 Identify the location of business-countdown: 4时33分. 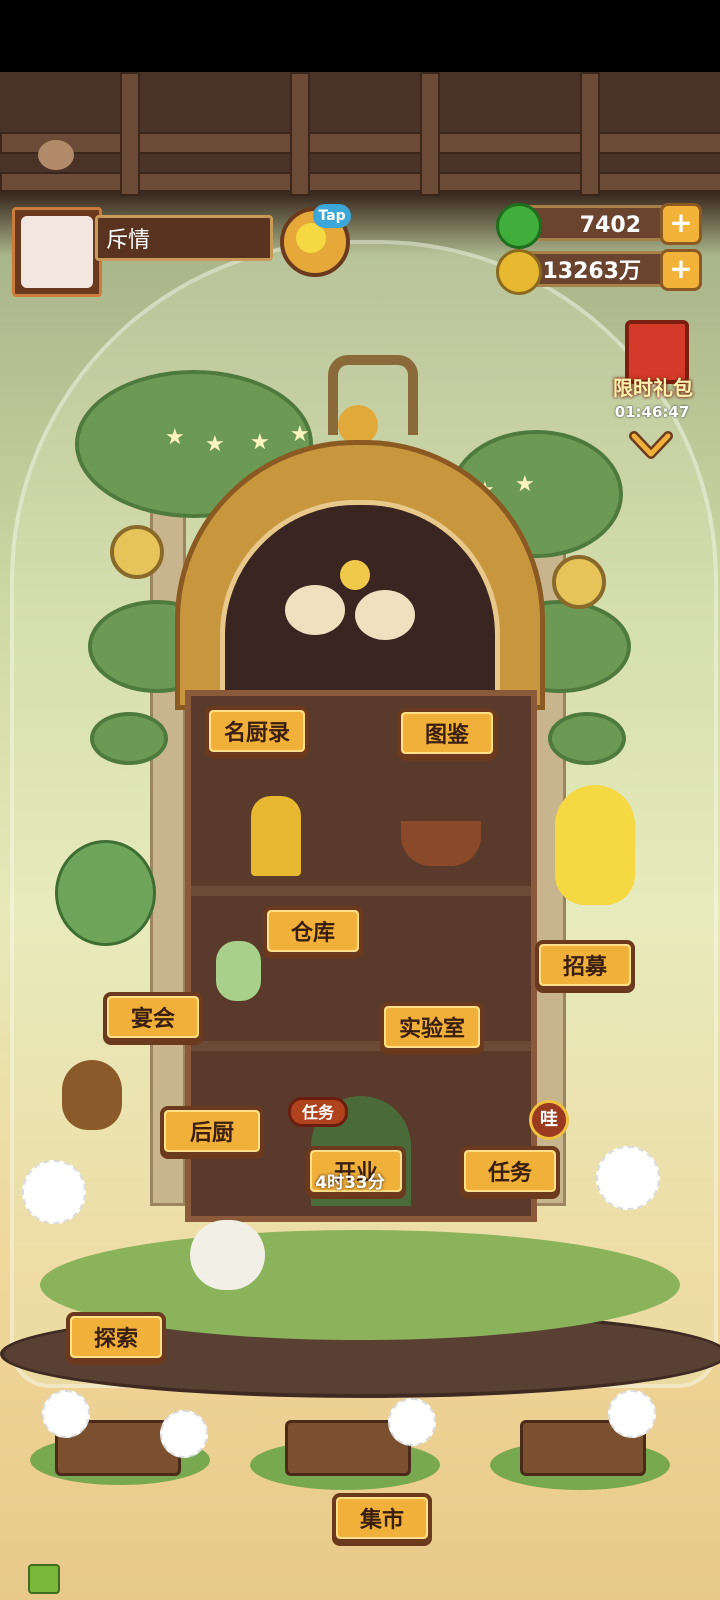
(350, 1183).